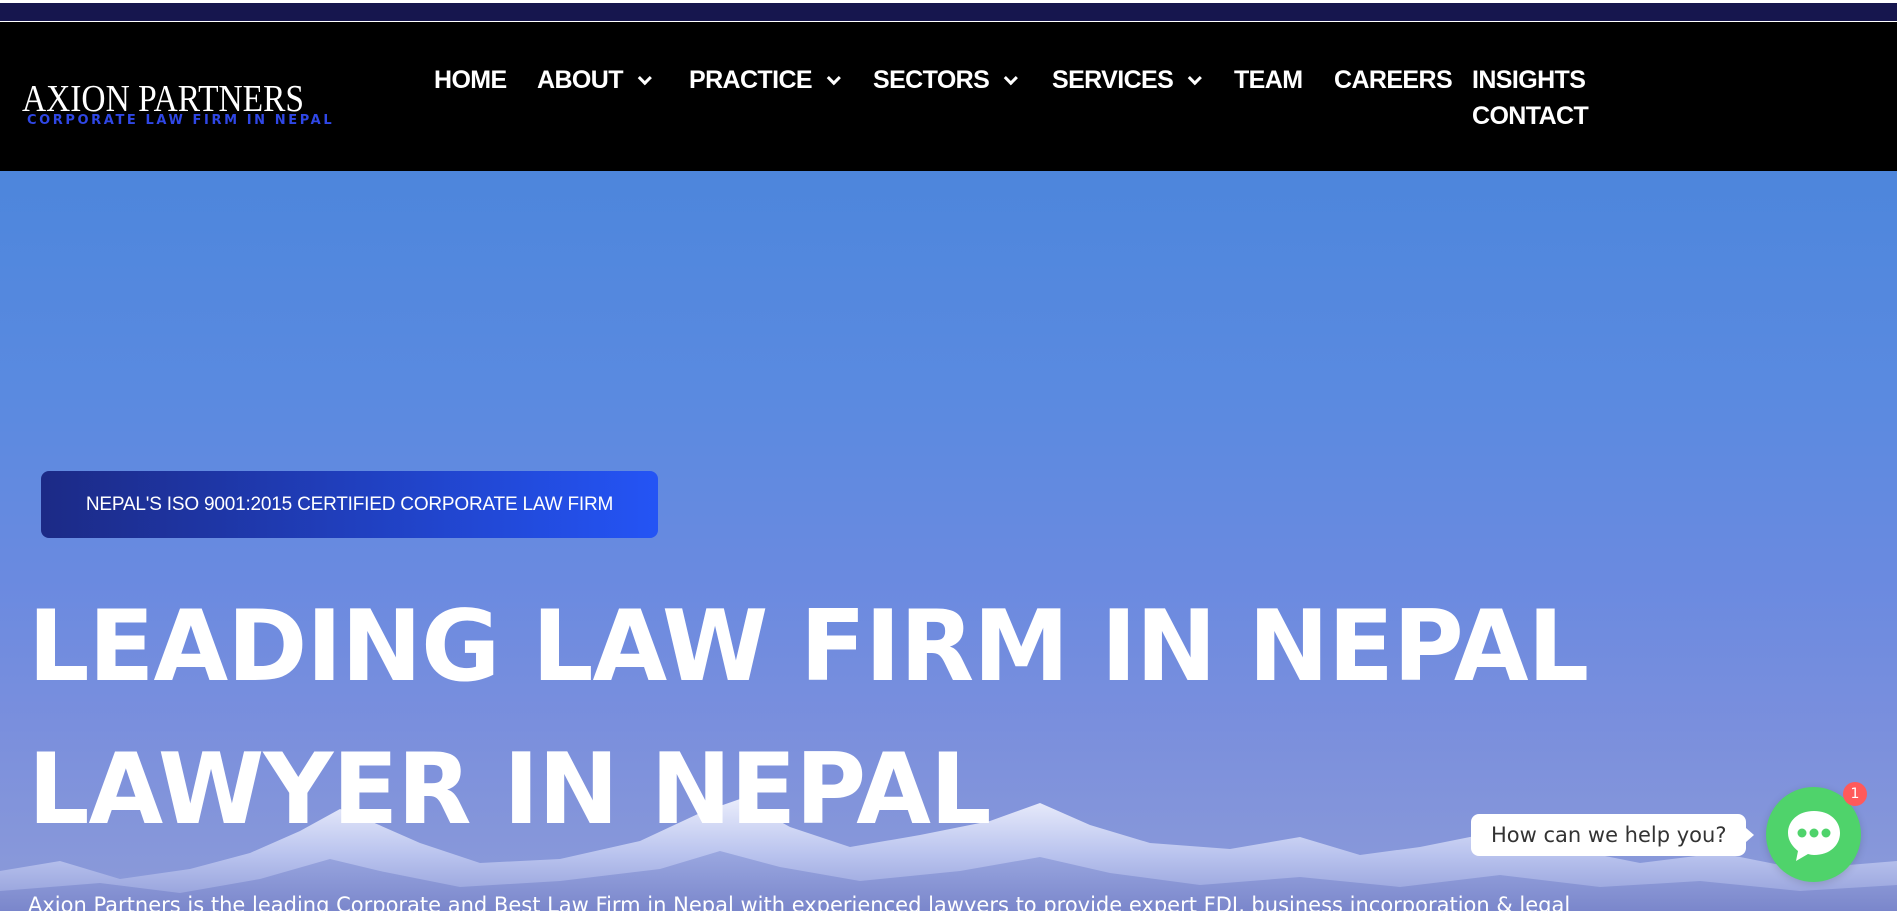  Describe the element at coordinates (751, 80) in the screenshot. I see `nav-item-label: PRACTICE` at that location.